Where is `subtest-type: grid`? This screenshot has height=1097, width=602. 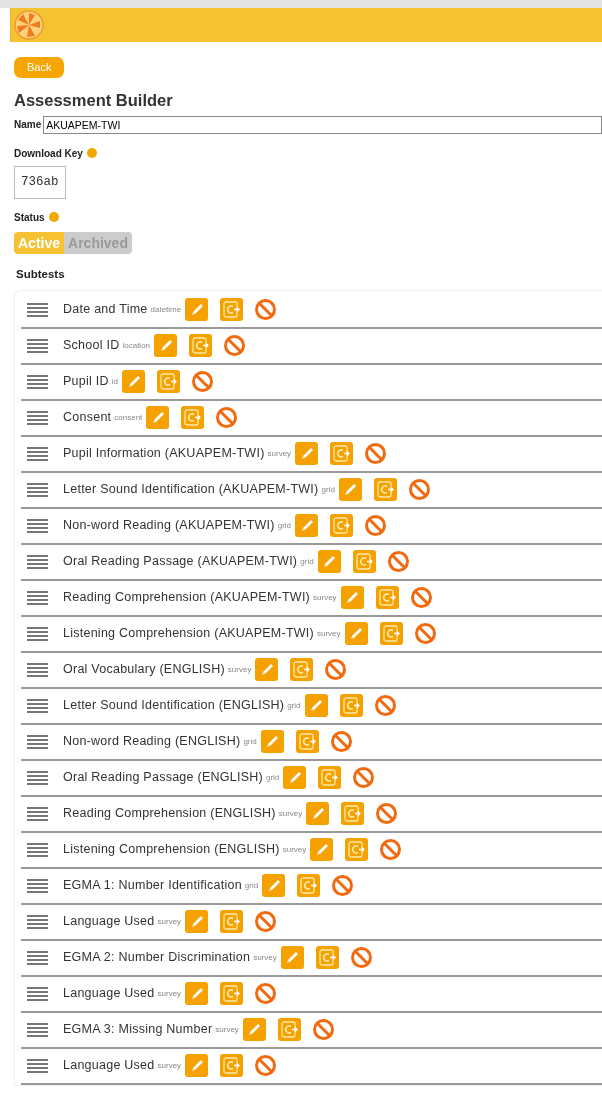
subtest-type: grid is located at coordinates (272, 777).